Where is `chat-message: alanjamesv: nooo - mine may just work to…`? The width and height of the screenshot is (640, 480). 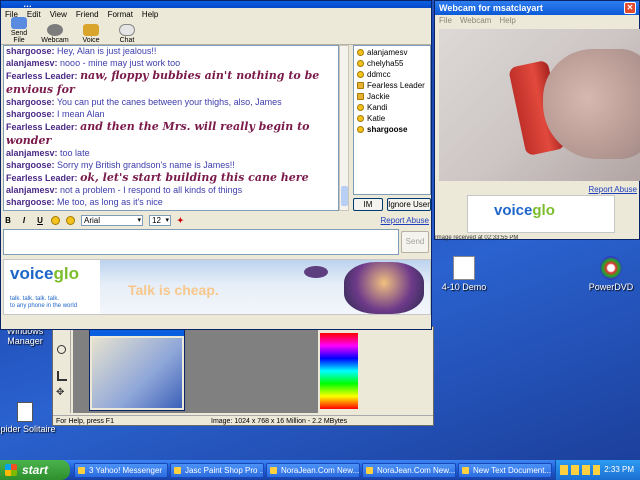 chat-message: alanjamesv: nooo - mine may just work to… is located at coordinates (171, 64).